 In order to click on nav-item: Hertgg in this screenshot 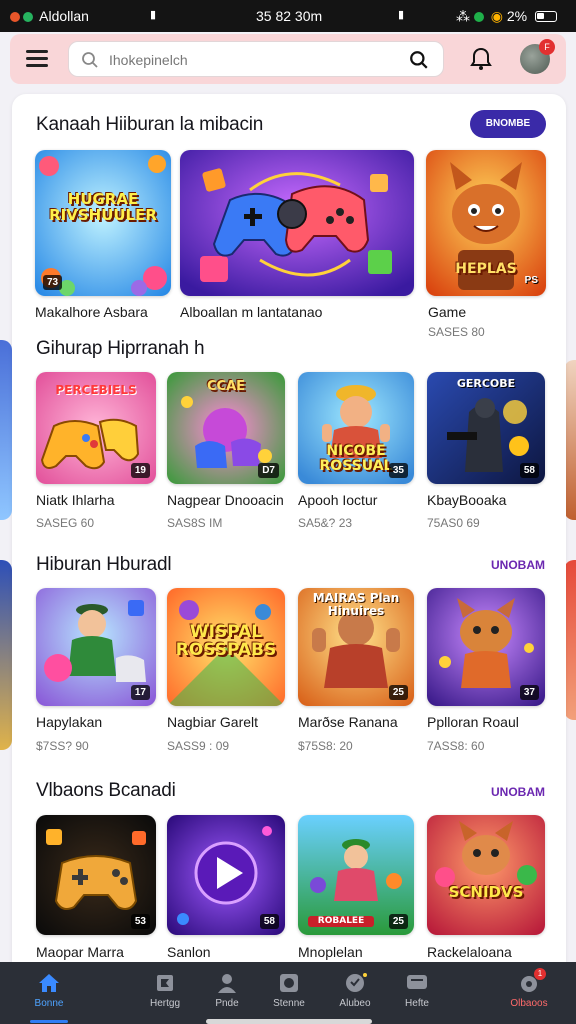, I will do `click(165, 993)`.